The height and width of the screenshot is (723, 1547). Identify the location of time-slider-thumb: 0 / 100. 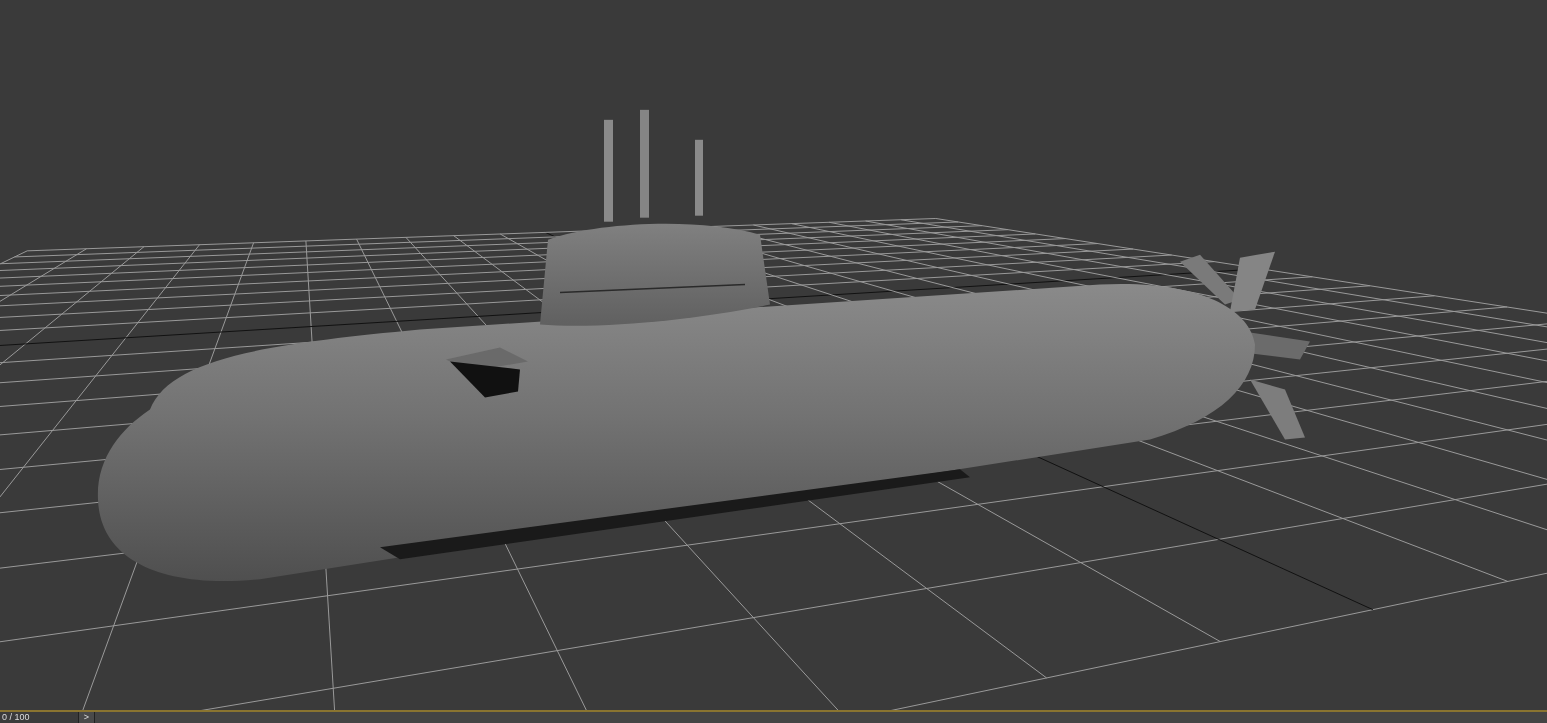
(39, 717).